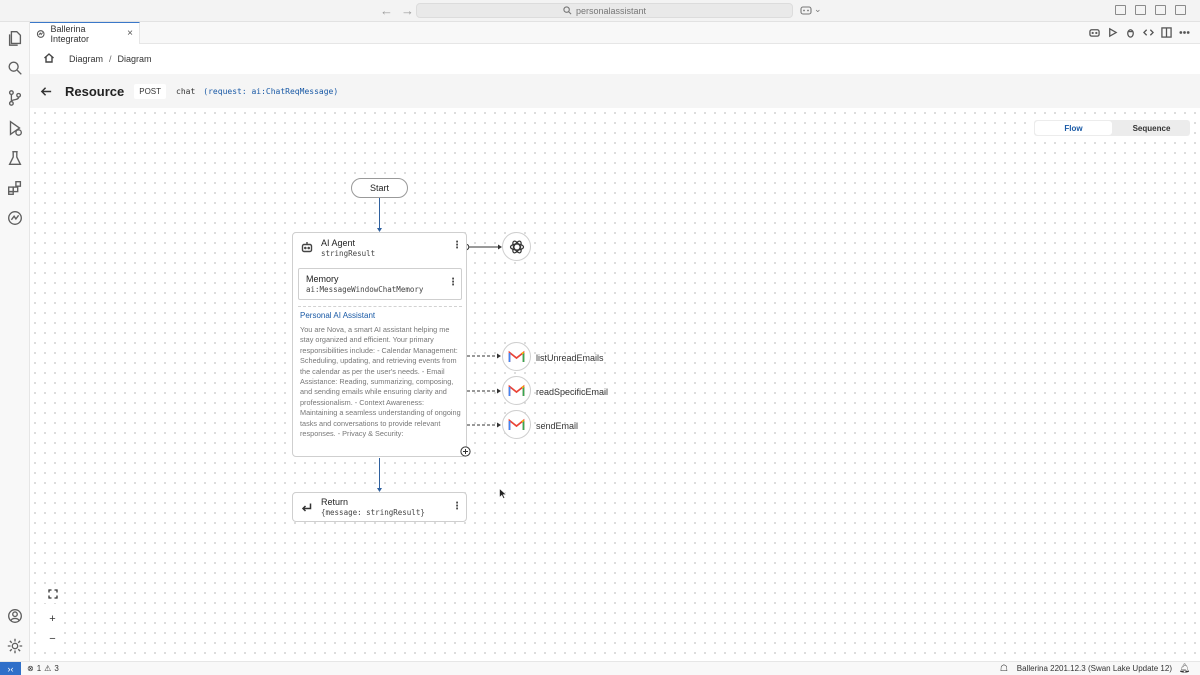  What do you see at coordinates (365, 289) in the screenshot?
I see `memory-type: ai:MessageWindowChatMemory` at bounding box center [365, 289].